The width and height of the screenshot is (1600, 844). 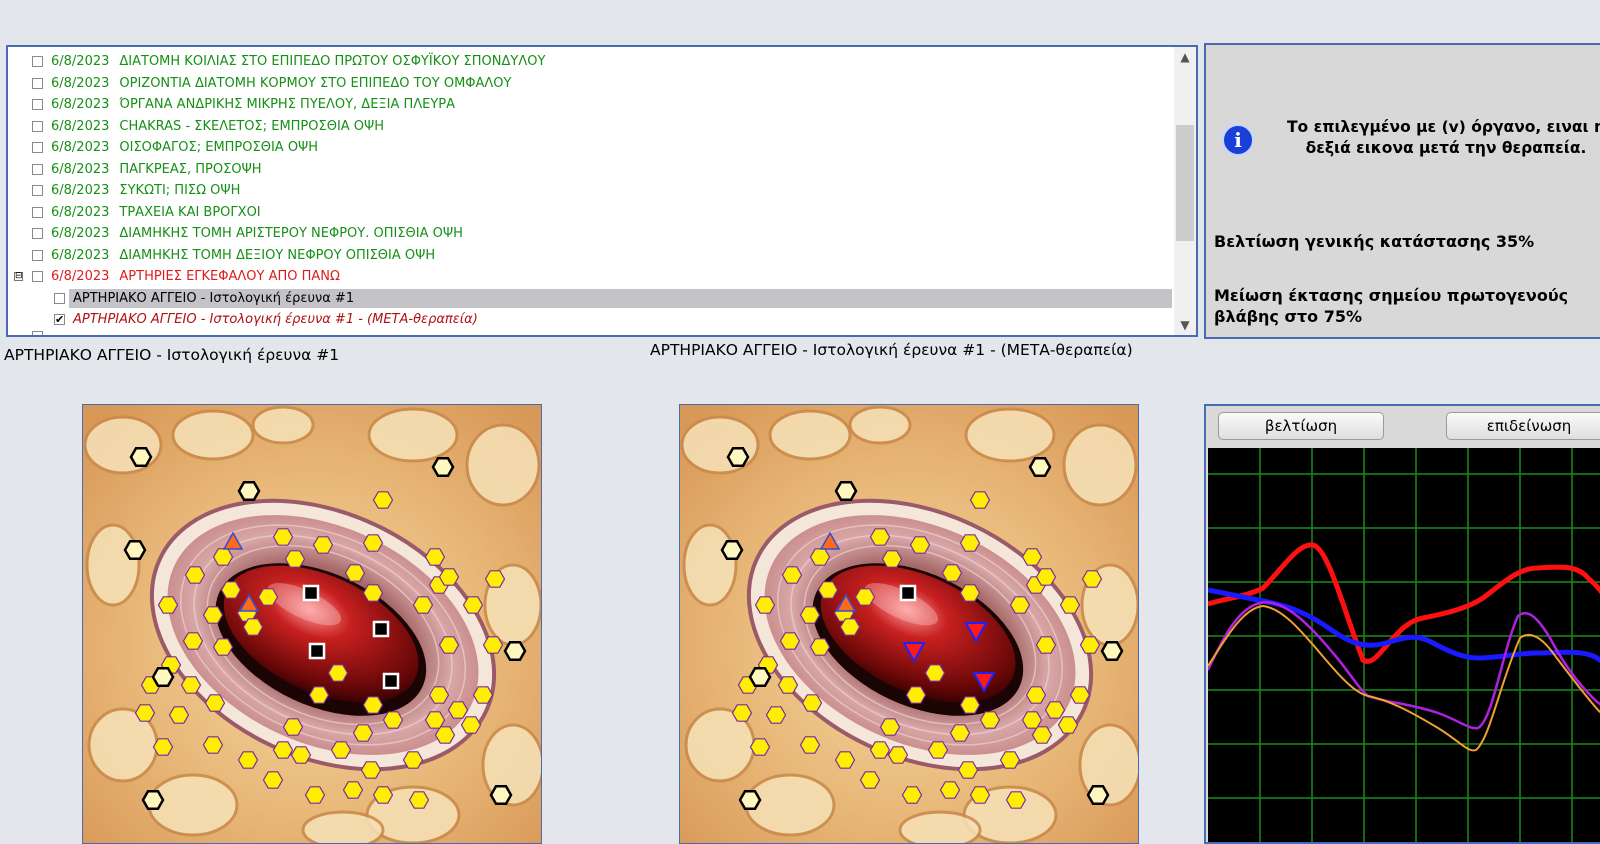 I want to click on artery-cross-section-before, so click(x=312, y=624).